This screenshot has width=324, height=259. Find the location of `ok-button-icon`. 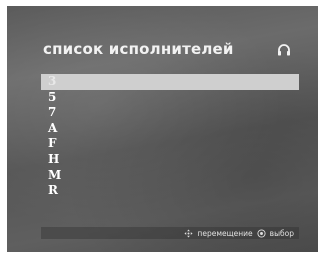

ok-button-icon is located at coordinates (261, 233).